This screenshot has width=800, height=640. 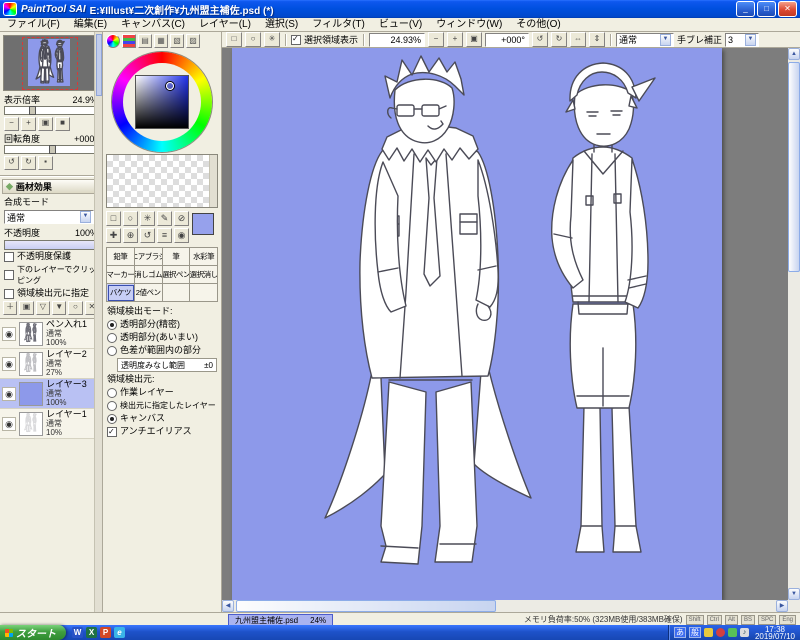 What do you see at coordinates (112, 324) in the screenshot?
I see `radio-transparent-precise` at bounding box center [112, 324].